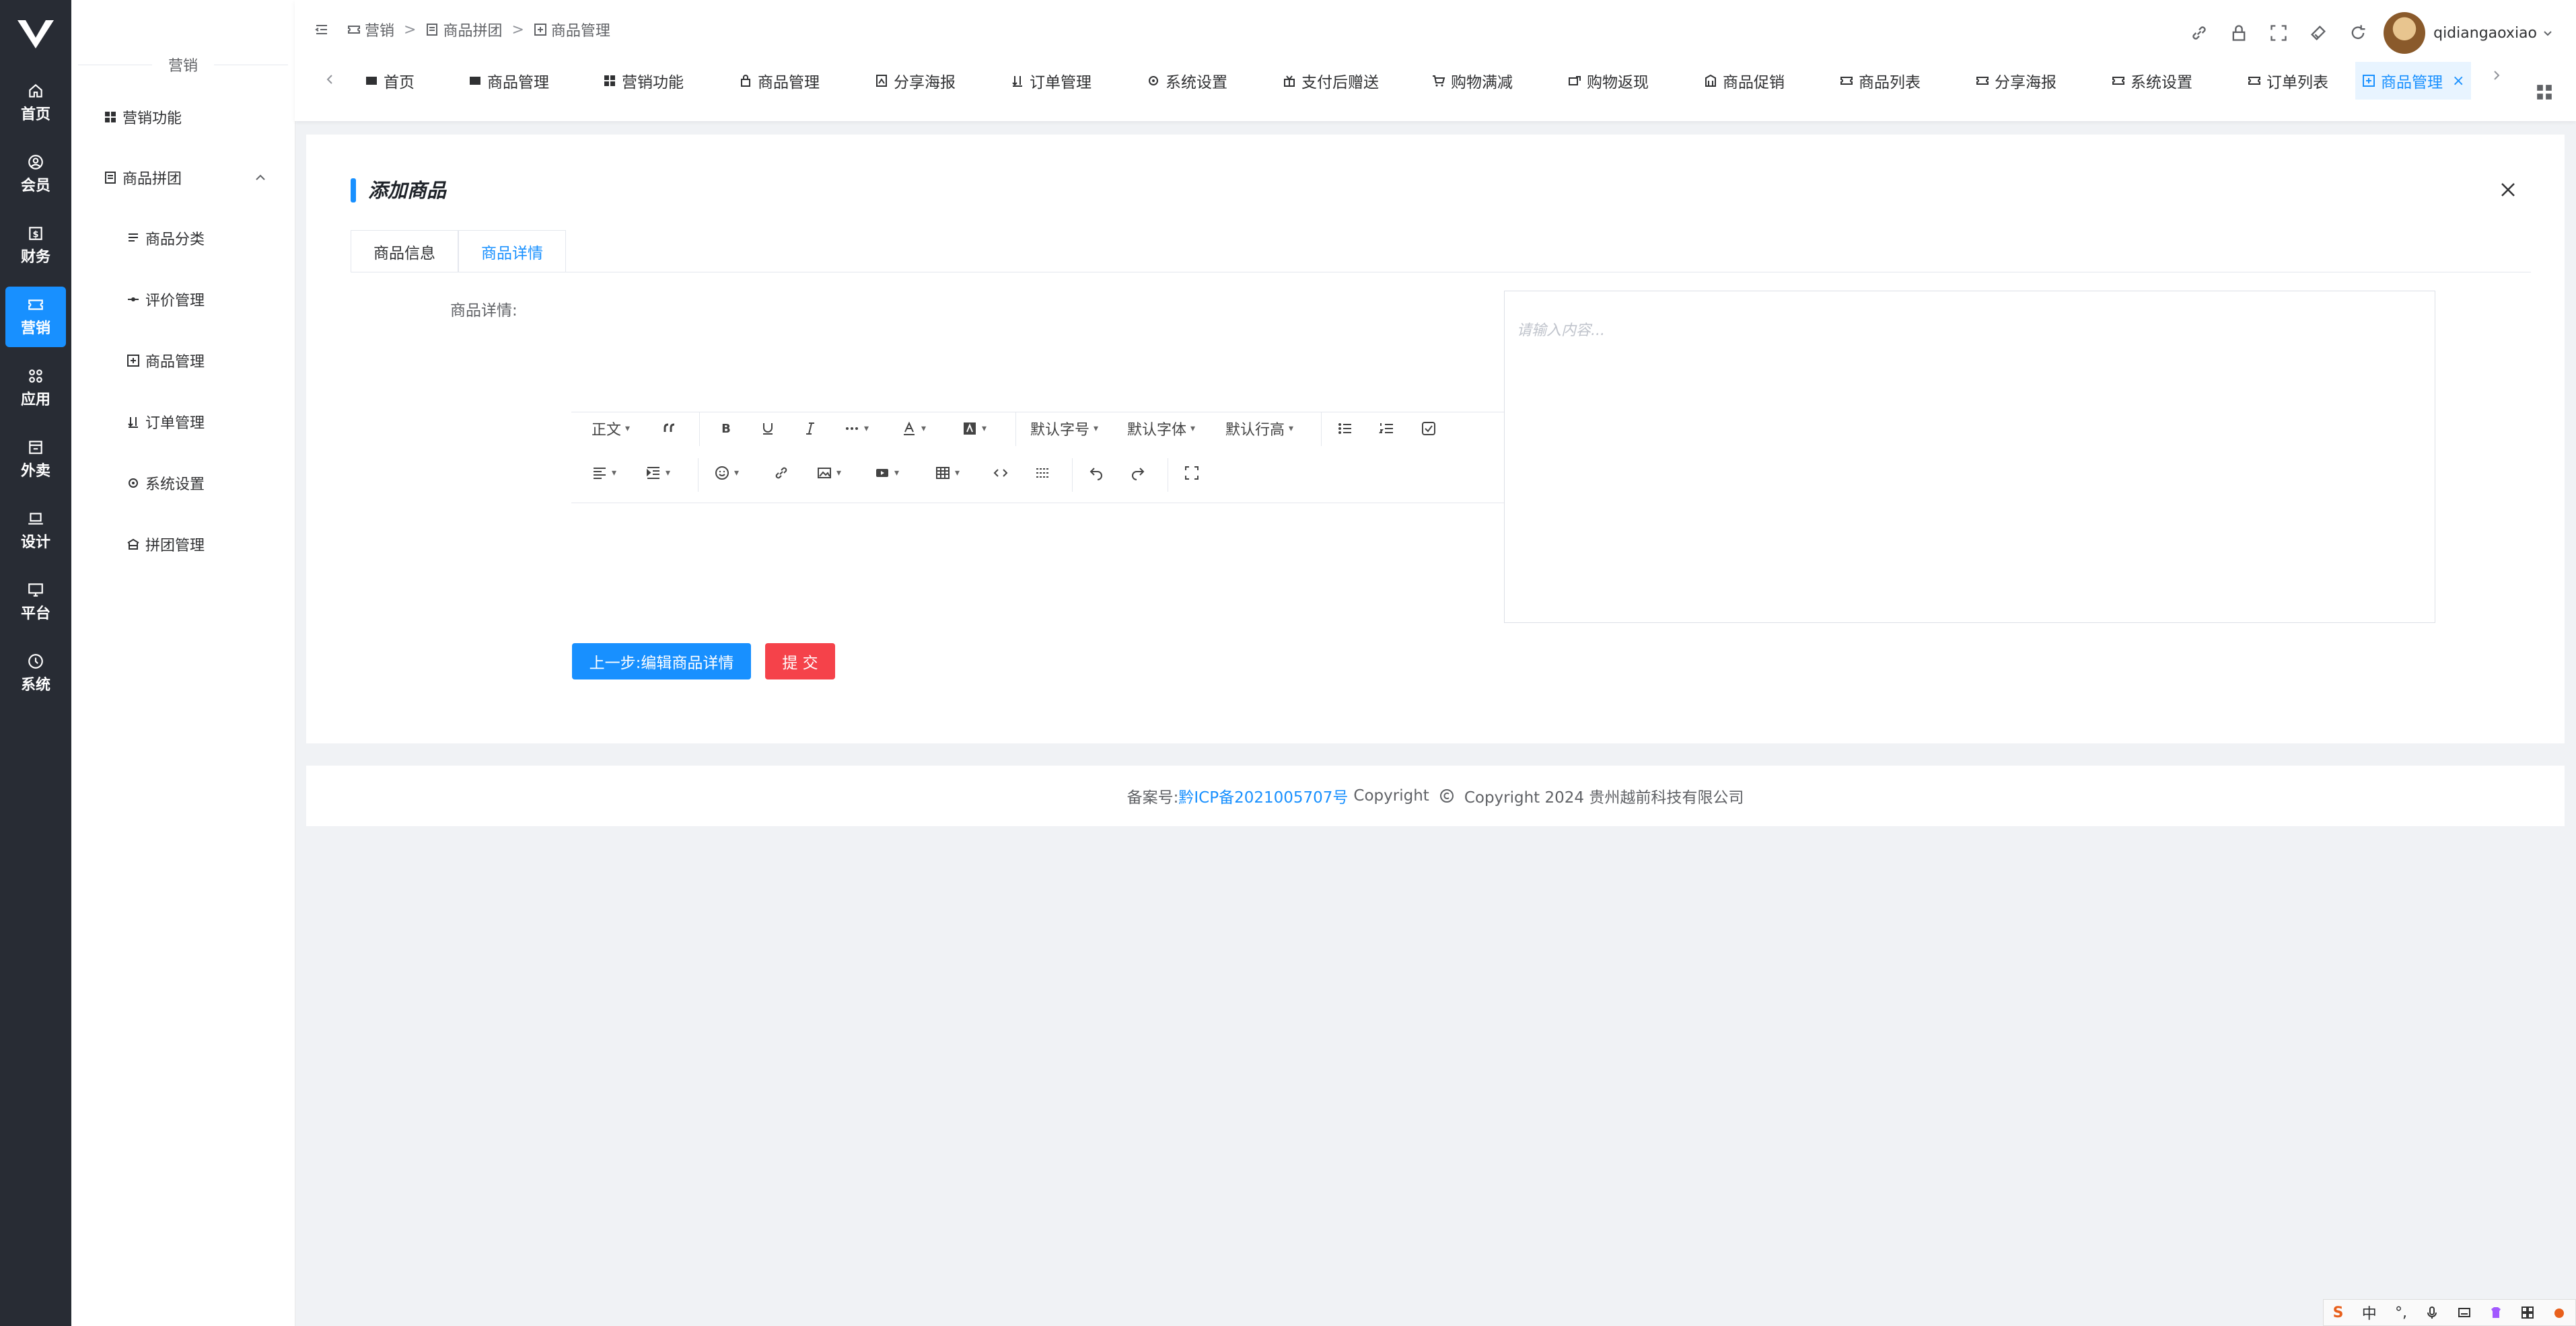 The image size is (2576, 1326). I want to click on indent-button: ▾, so click(657, 472).